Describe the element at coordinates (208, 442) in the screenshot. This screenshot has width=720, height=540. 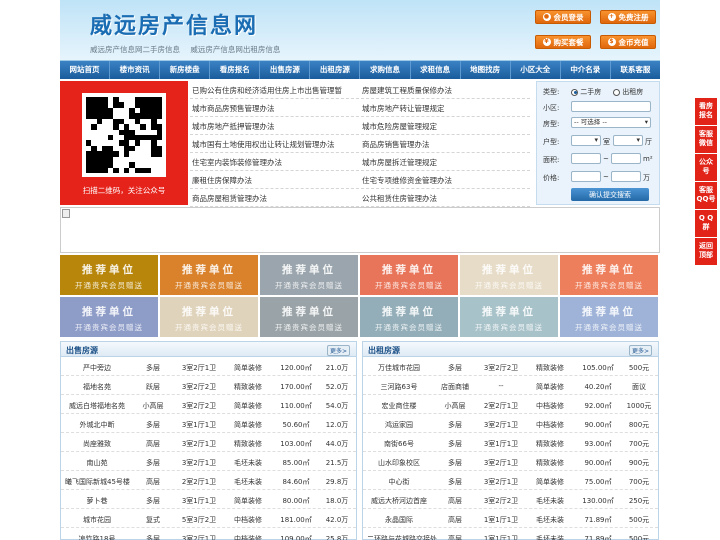
I see `table-row: 尚座雅致 高层 3室2厅1卫 精致装修 103.00㎡ 44.0万` at that location.